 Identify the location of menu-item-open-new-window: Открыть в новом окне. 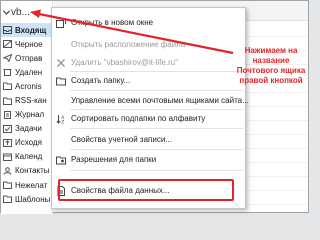
(148, 23).